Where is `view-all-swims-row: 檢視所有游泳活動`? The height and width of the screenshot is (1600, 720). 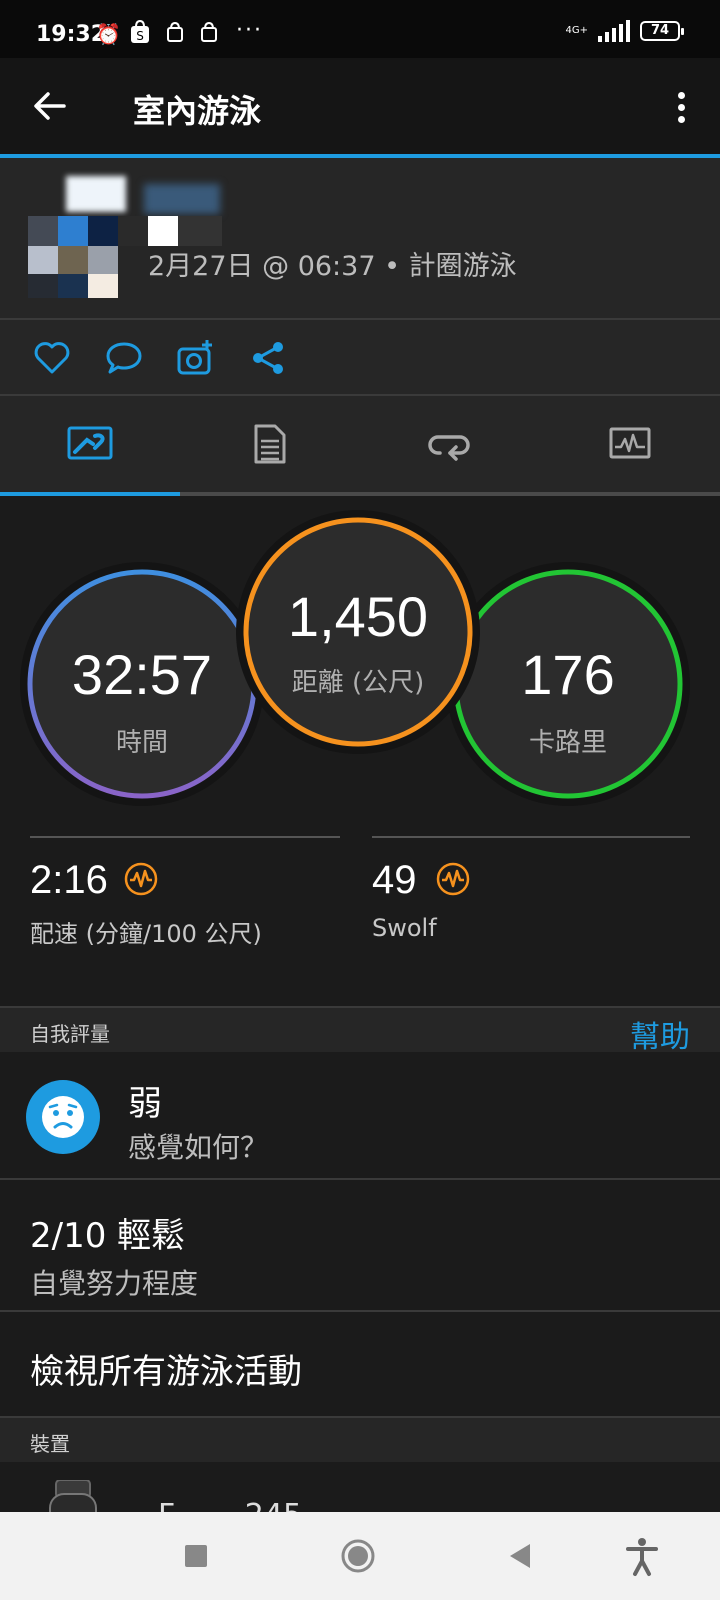
view-all-swims-row: 檢視所有游泳活動 is located at coordinates (360, 1365).